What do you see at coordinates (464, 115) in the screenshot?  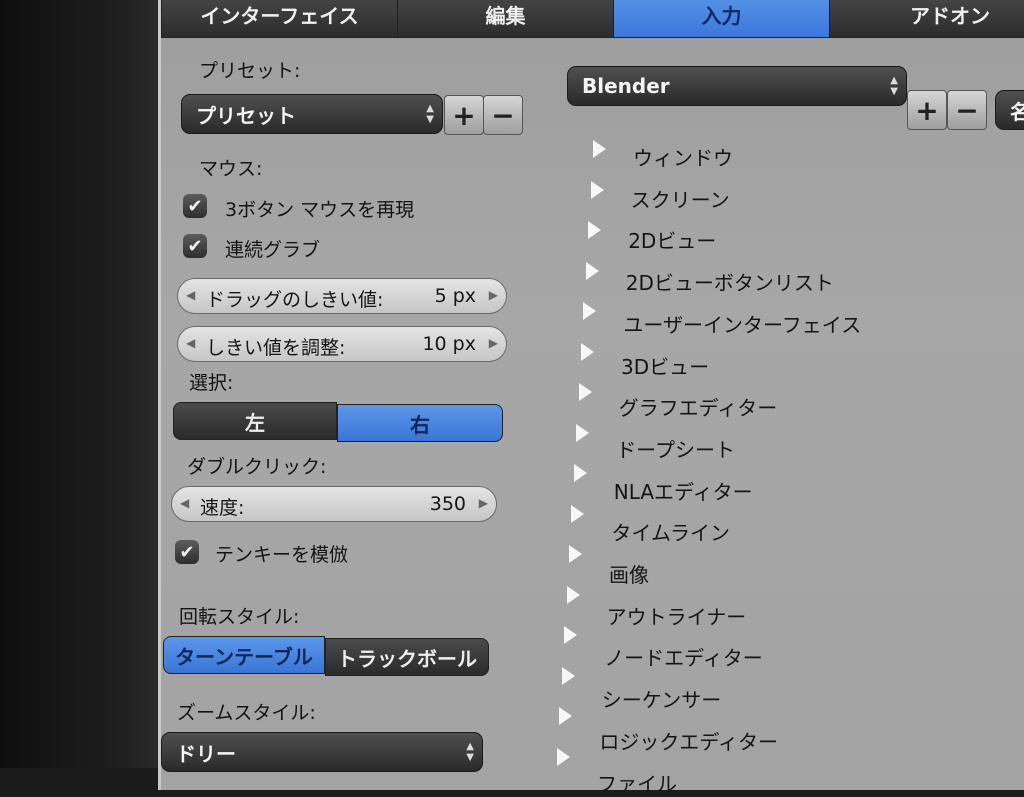 I see `preset-add-button: +` at bounding box center [464, 115].